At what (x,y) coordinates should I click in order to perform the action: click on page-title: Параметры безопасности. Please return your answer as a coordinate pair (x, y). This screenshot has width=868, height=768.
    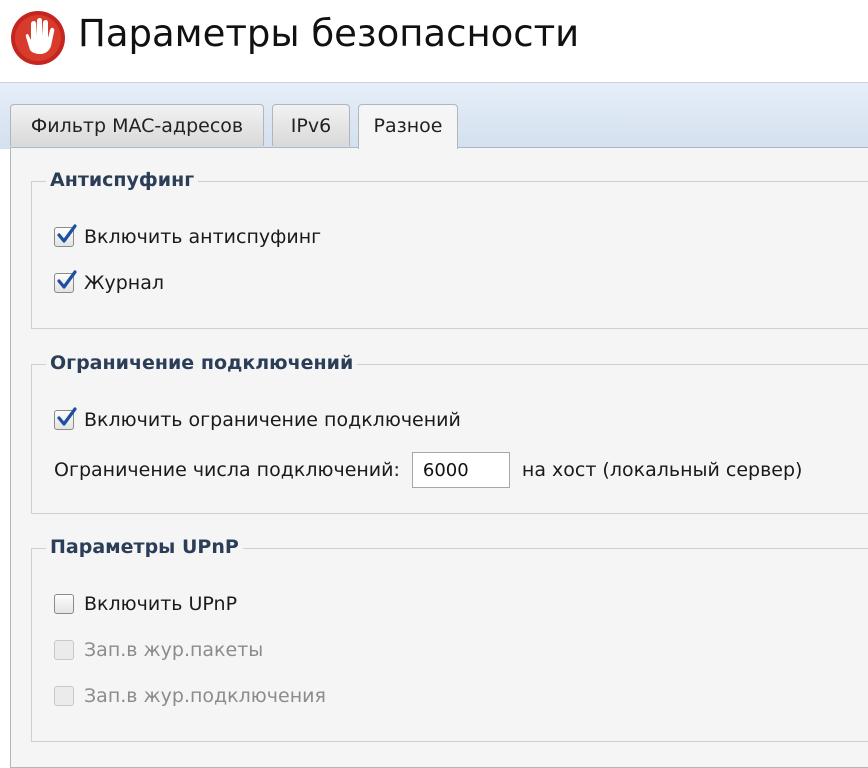
    Looking at the image, I should click on (329, 33).